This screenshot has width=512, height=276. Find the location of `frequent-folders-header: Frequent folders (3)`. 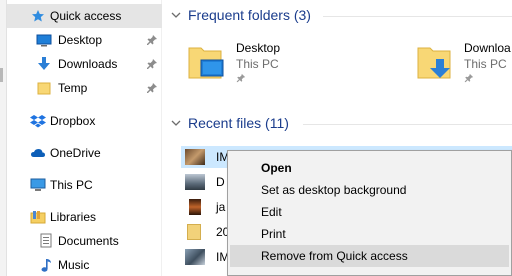

frequent-folders-header: Frequent folders (3) is located at coordinates (241, 15).